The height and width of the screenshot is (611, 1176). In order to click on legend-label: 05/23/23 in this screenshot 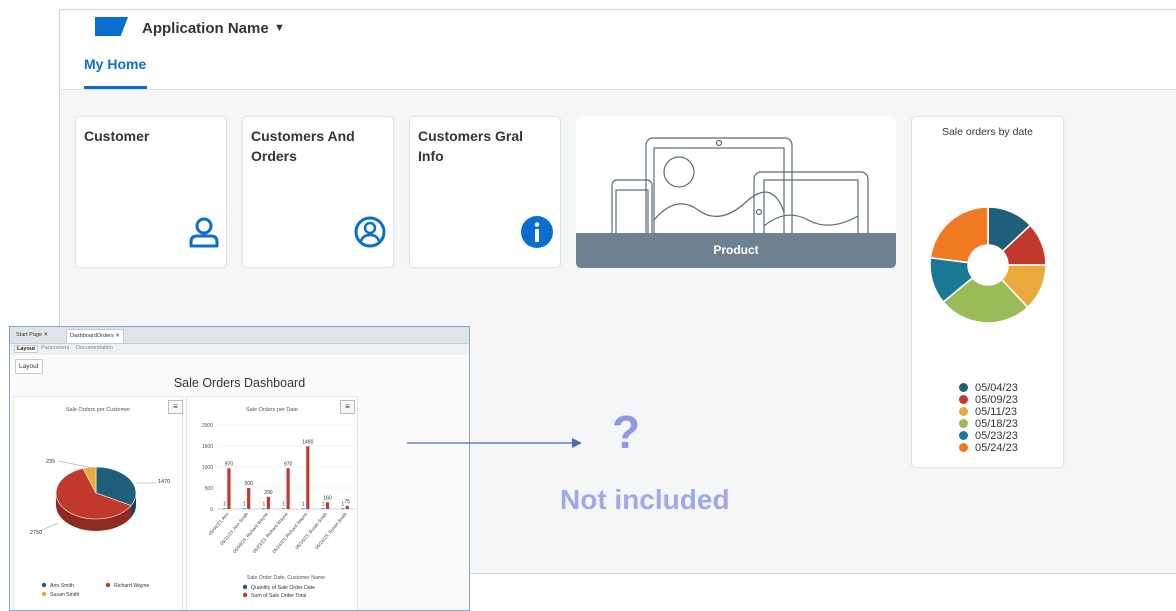, I will do `click(996, 436)`.